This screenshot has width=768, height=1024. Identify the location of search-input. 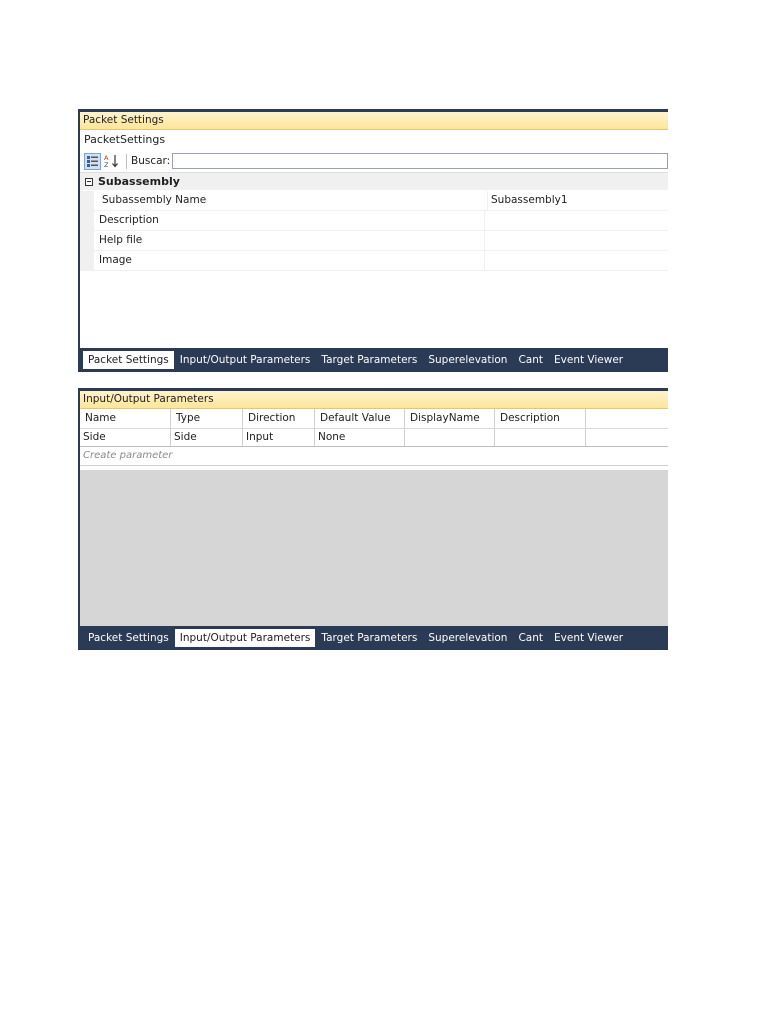
(420, 161).